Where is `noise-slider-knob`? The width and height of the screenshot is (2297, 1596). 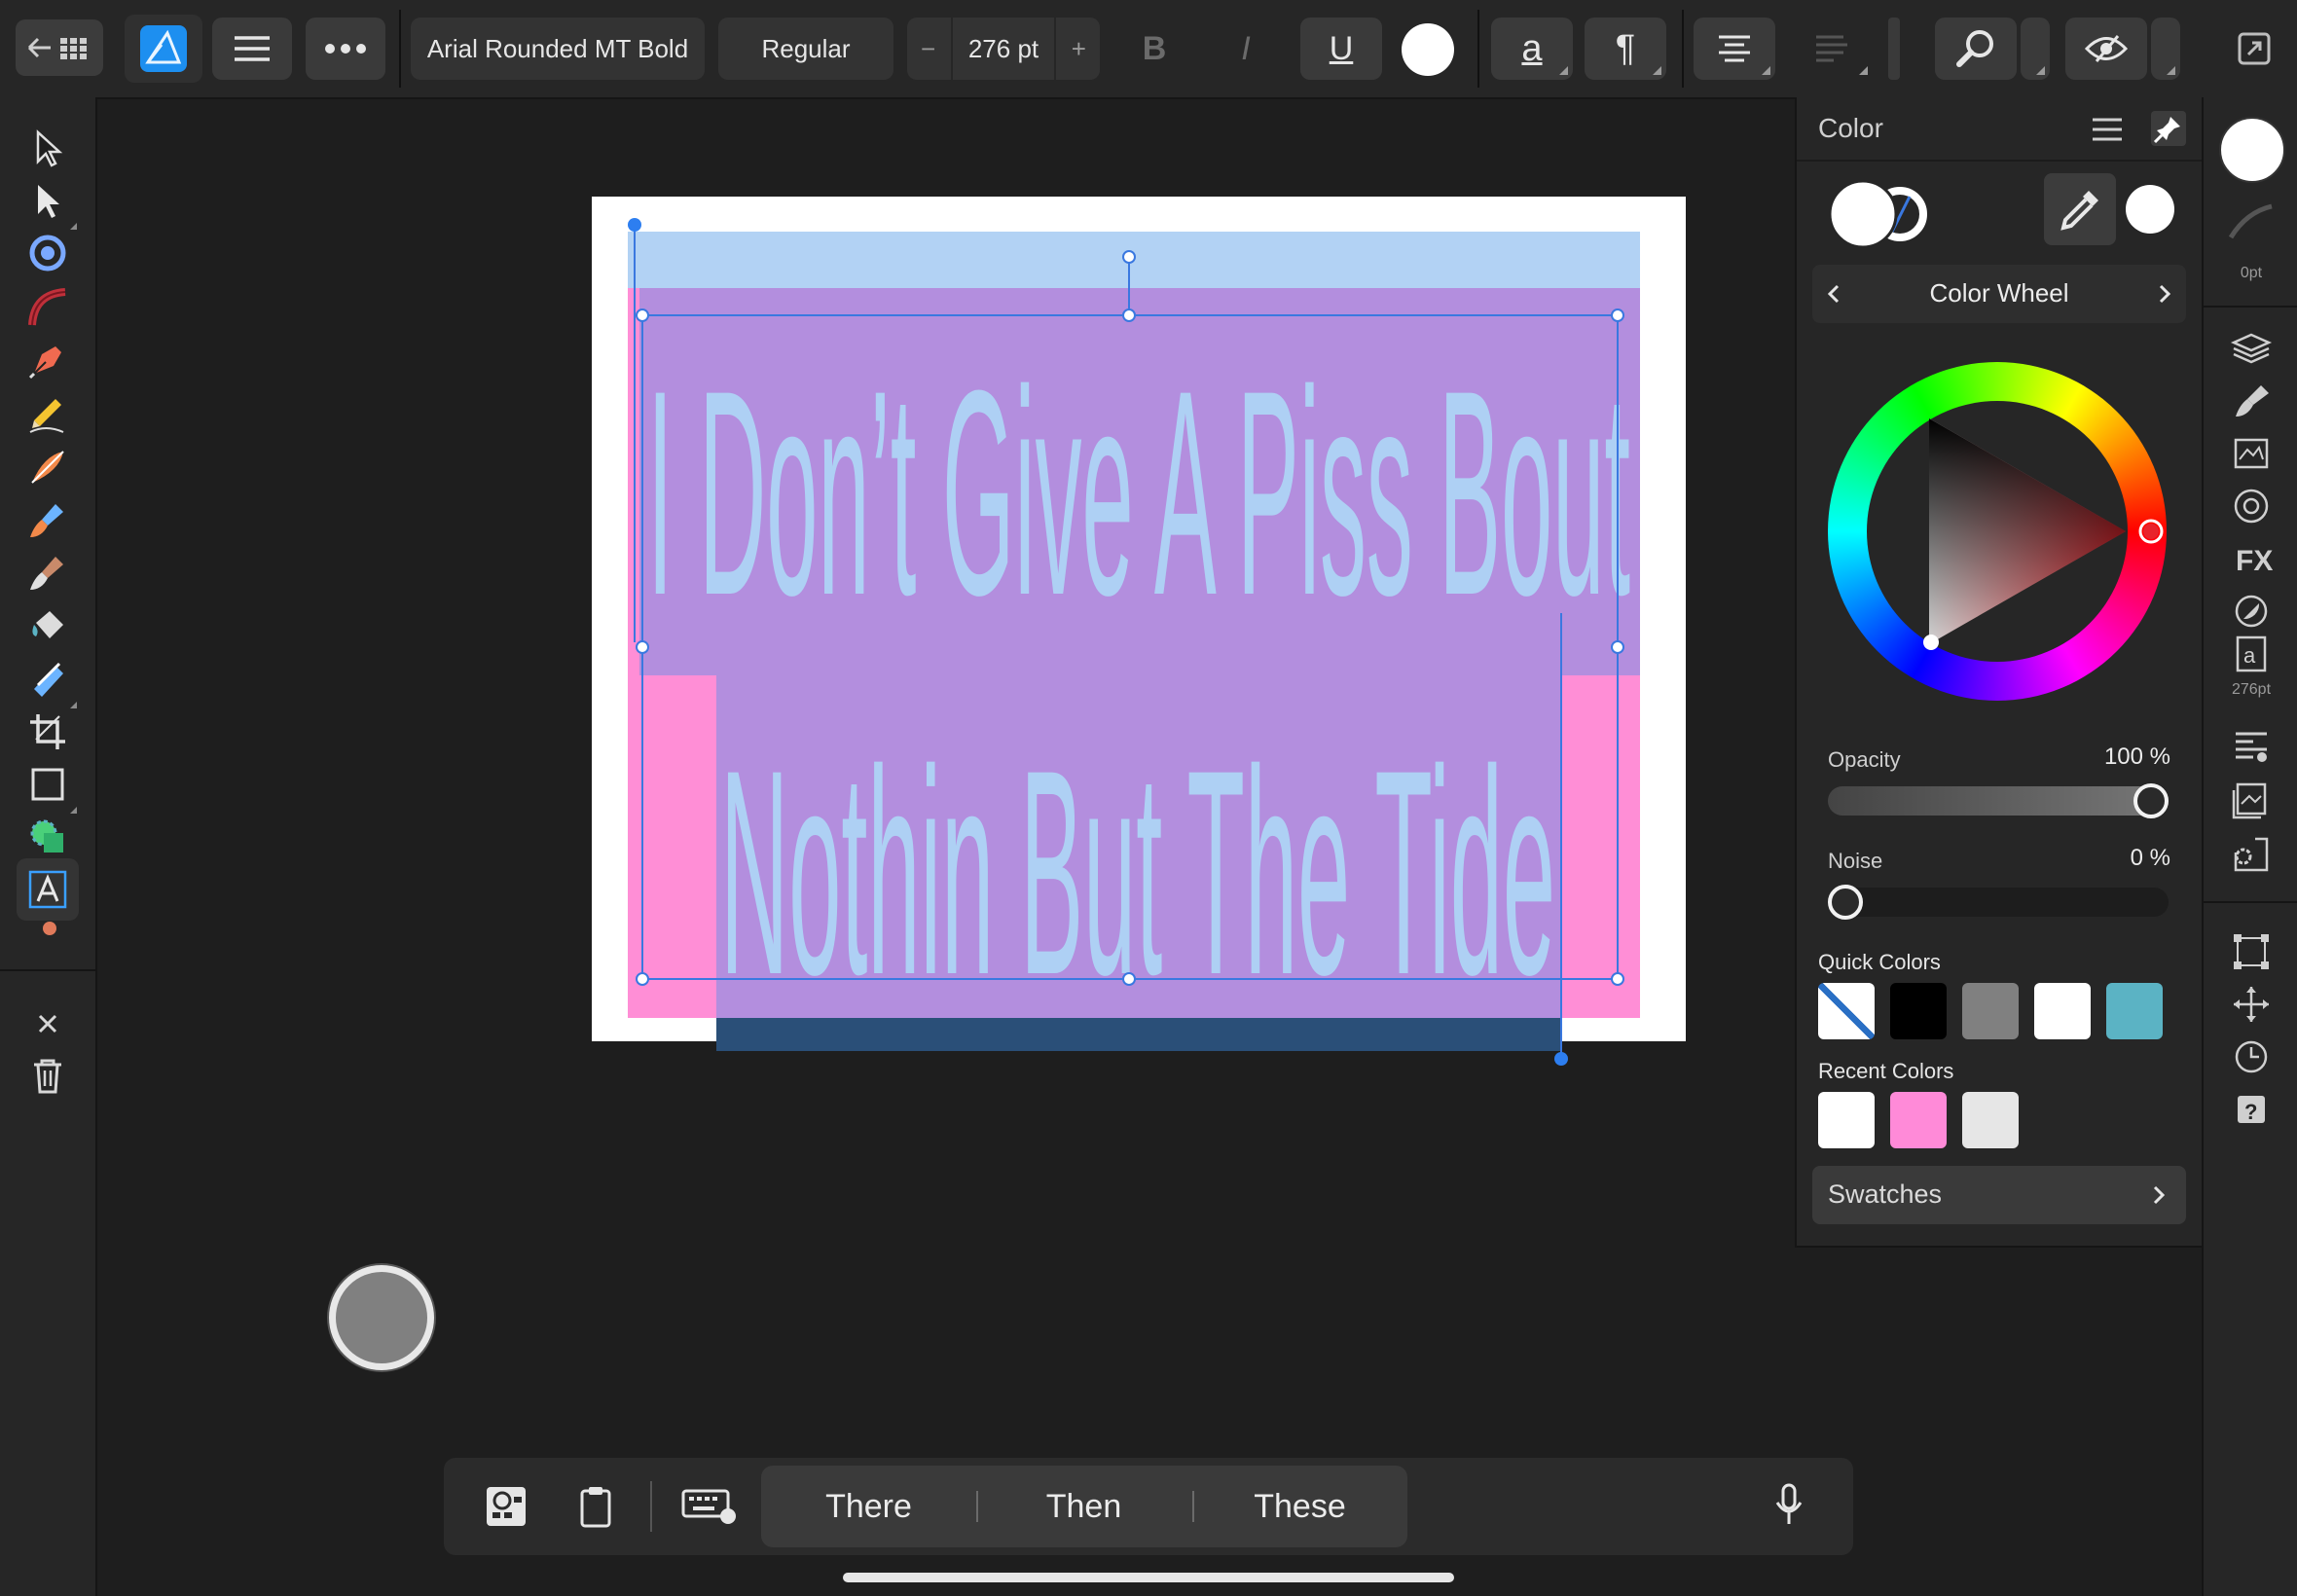 noise-slider-knob is located at coordinates (1846, 902).